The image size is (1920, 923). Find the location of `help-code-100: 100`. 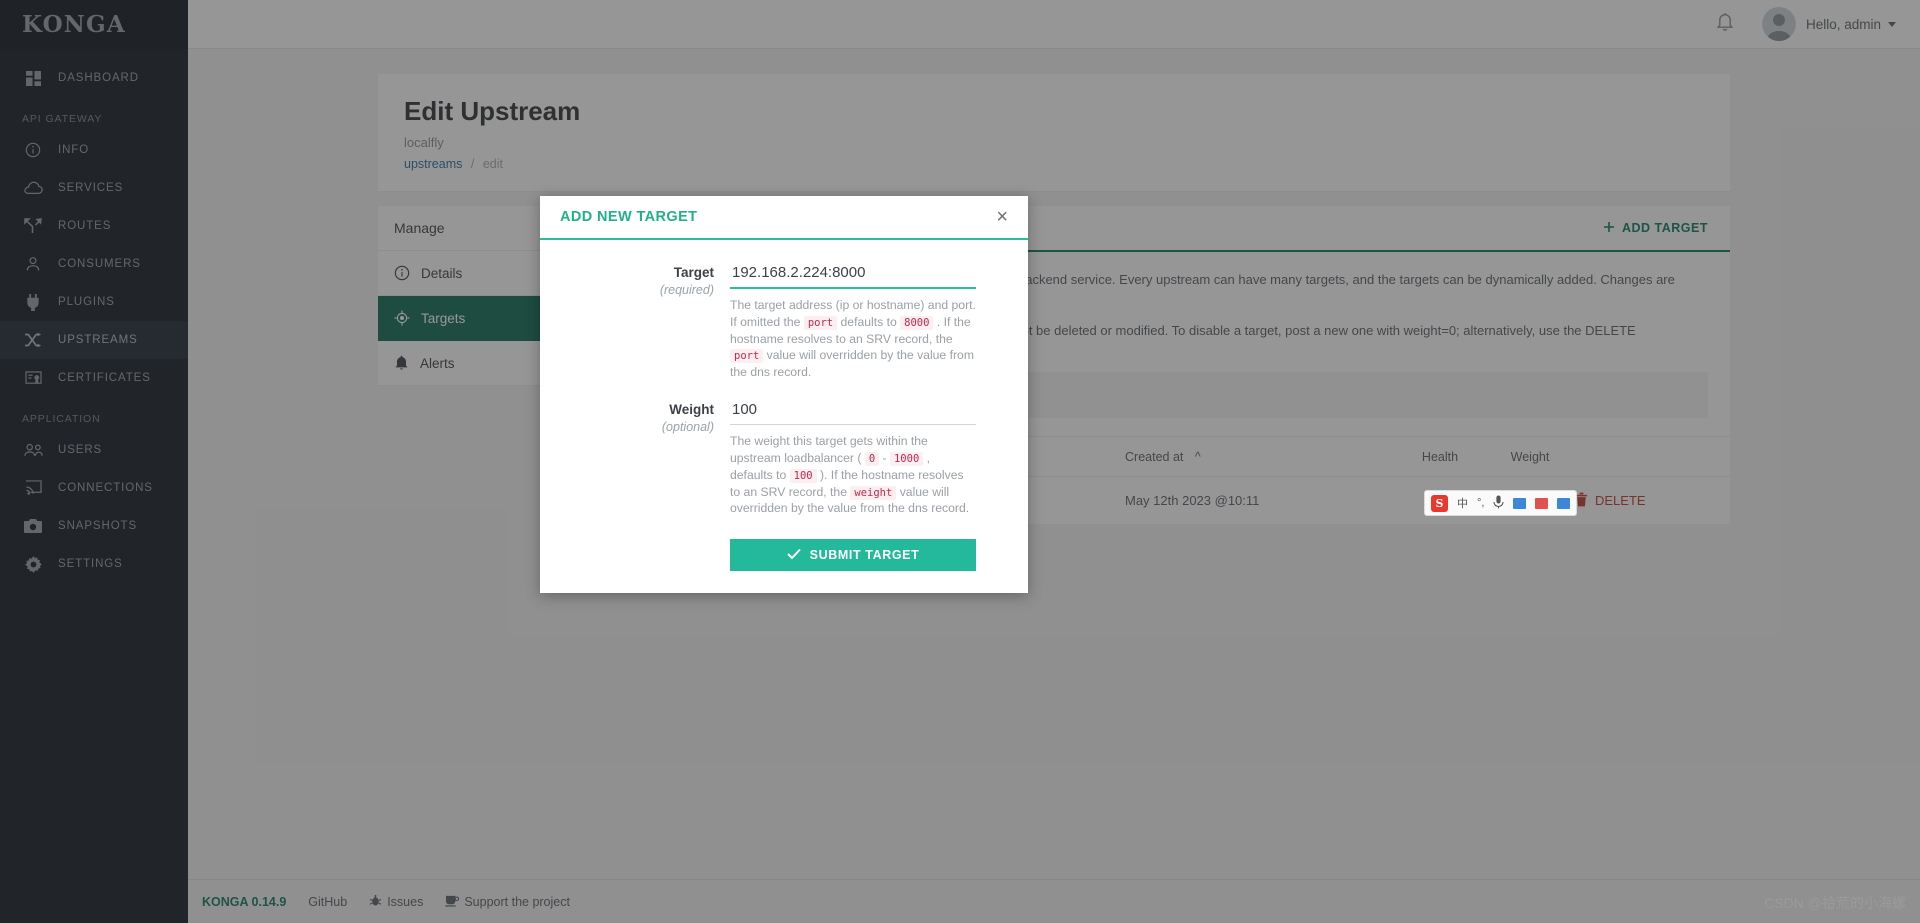

help-code-100: 100 is located at coordinates (803, 475).